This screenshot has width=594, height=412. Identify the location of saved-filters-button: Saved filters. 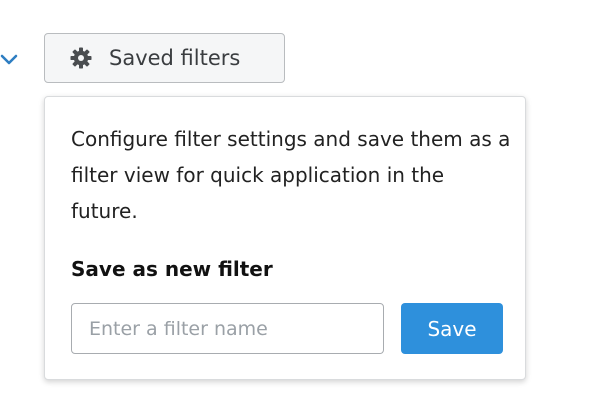
(164, 58).